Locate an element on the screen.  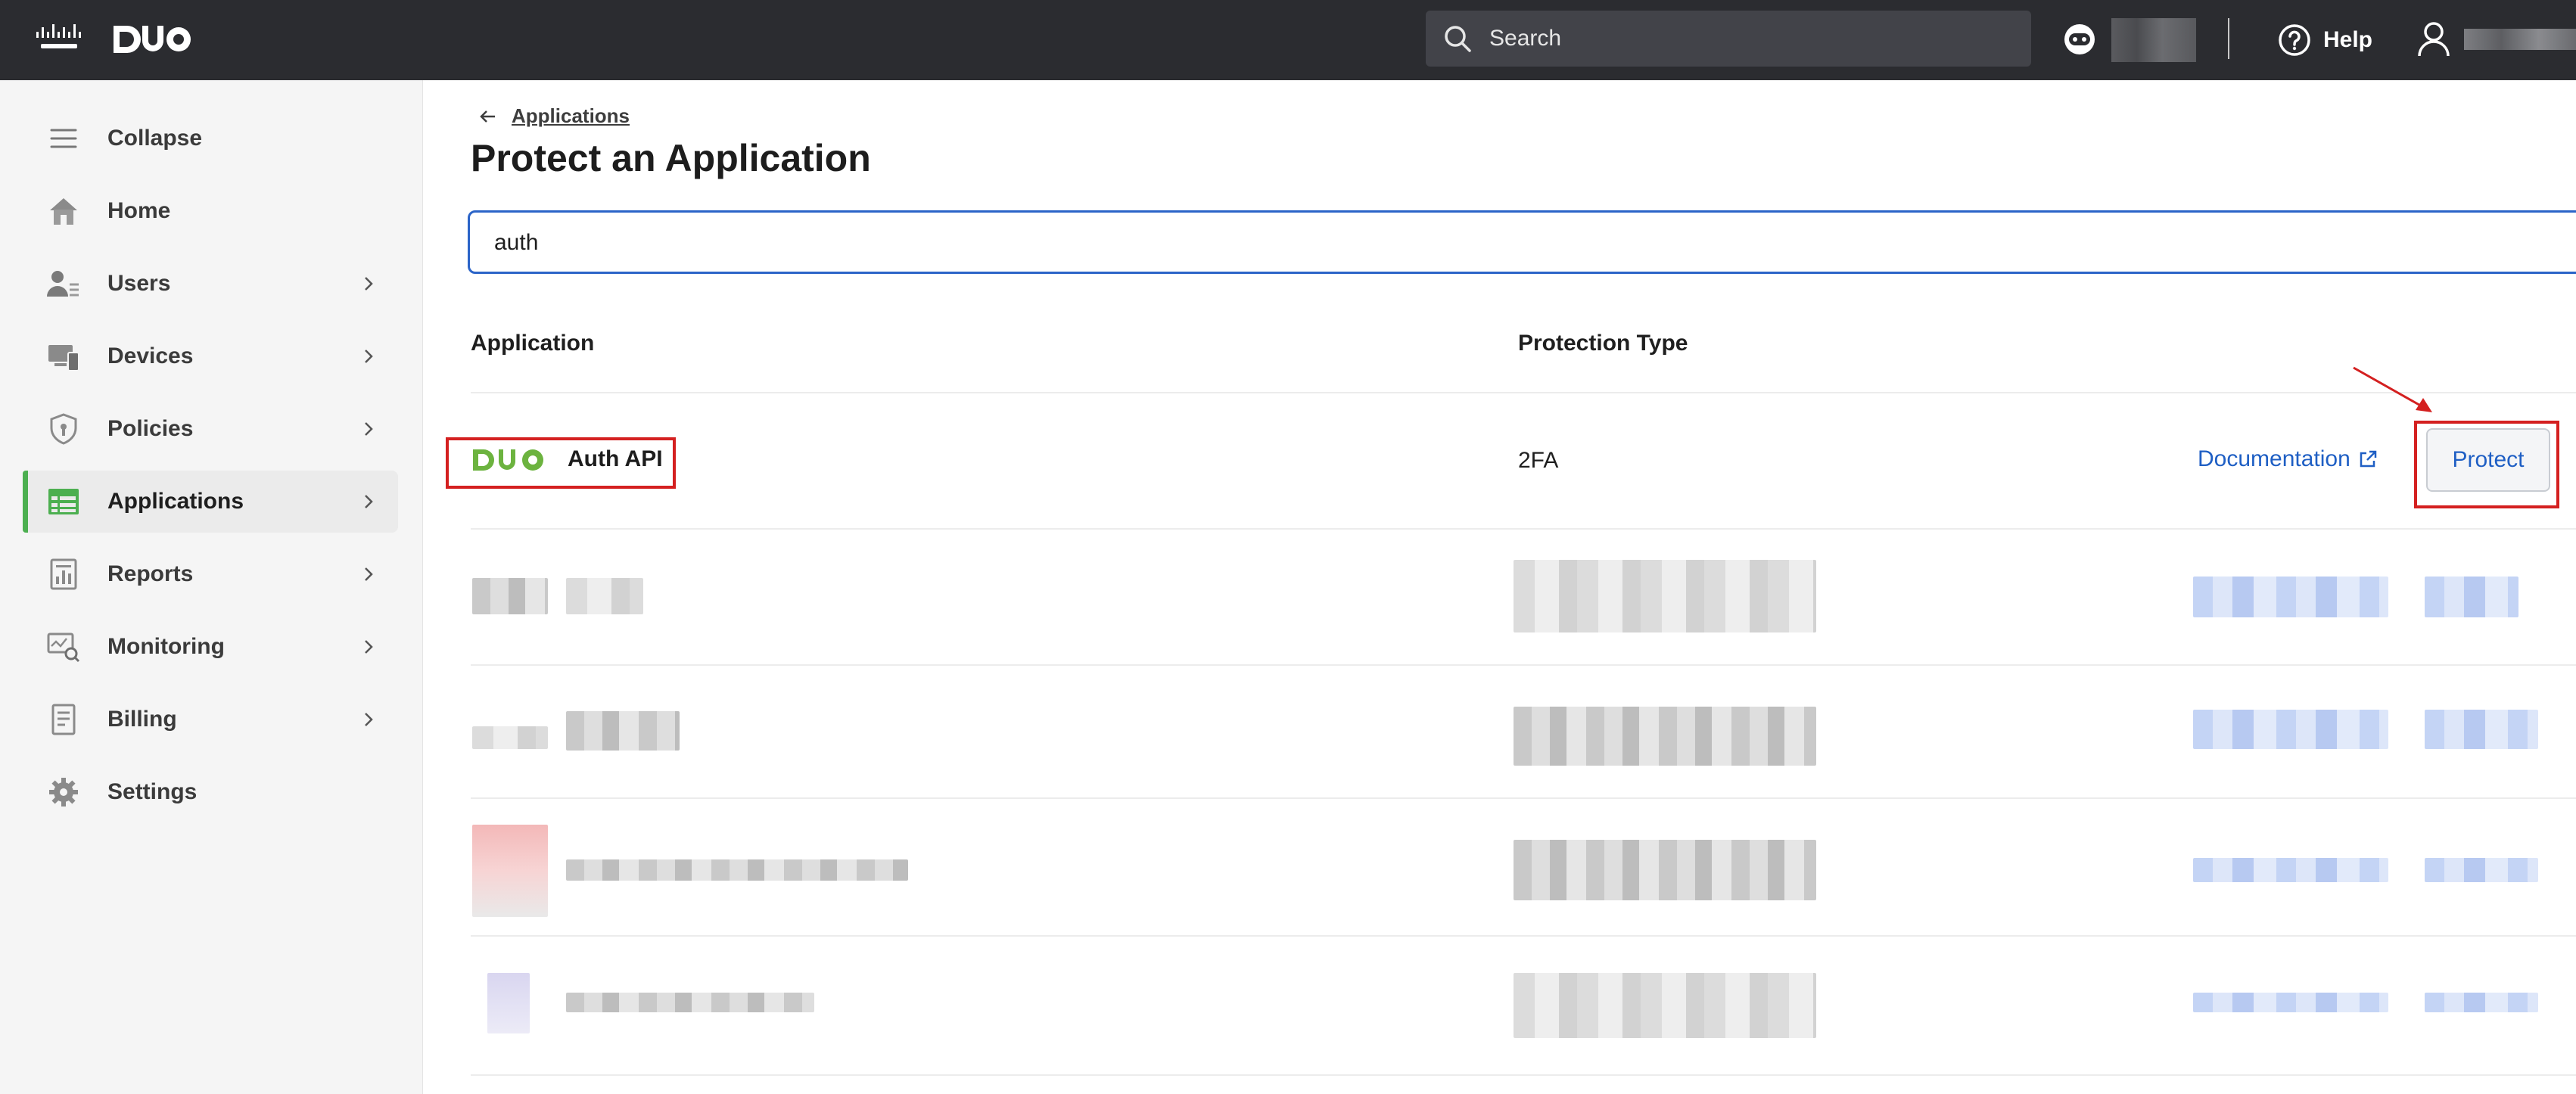
page-title: Protect an Application is located at coordinates (671, 158).